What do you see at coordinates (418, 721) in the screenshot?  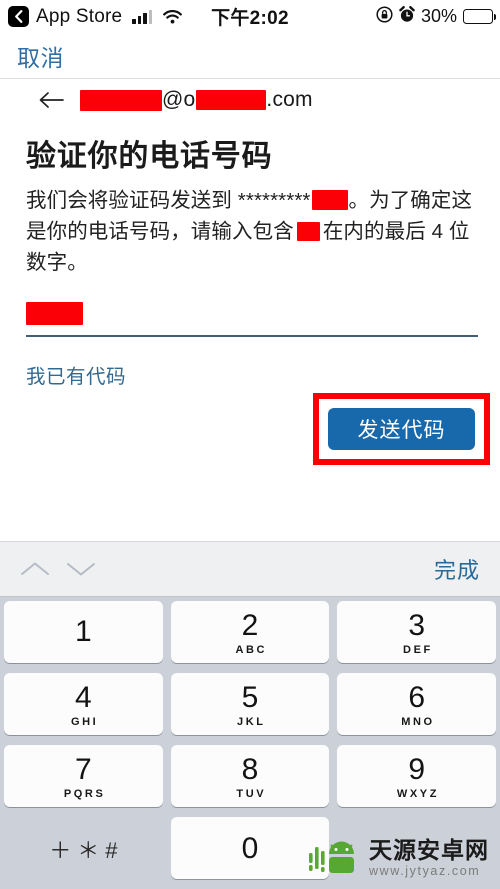 I see `key-letters: MNO` at bounding box center [418, 721].